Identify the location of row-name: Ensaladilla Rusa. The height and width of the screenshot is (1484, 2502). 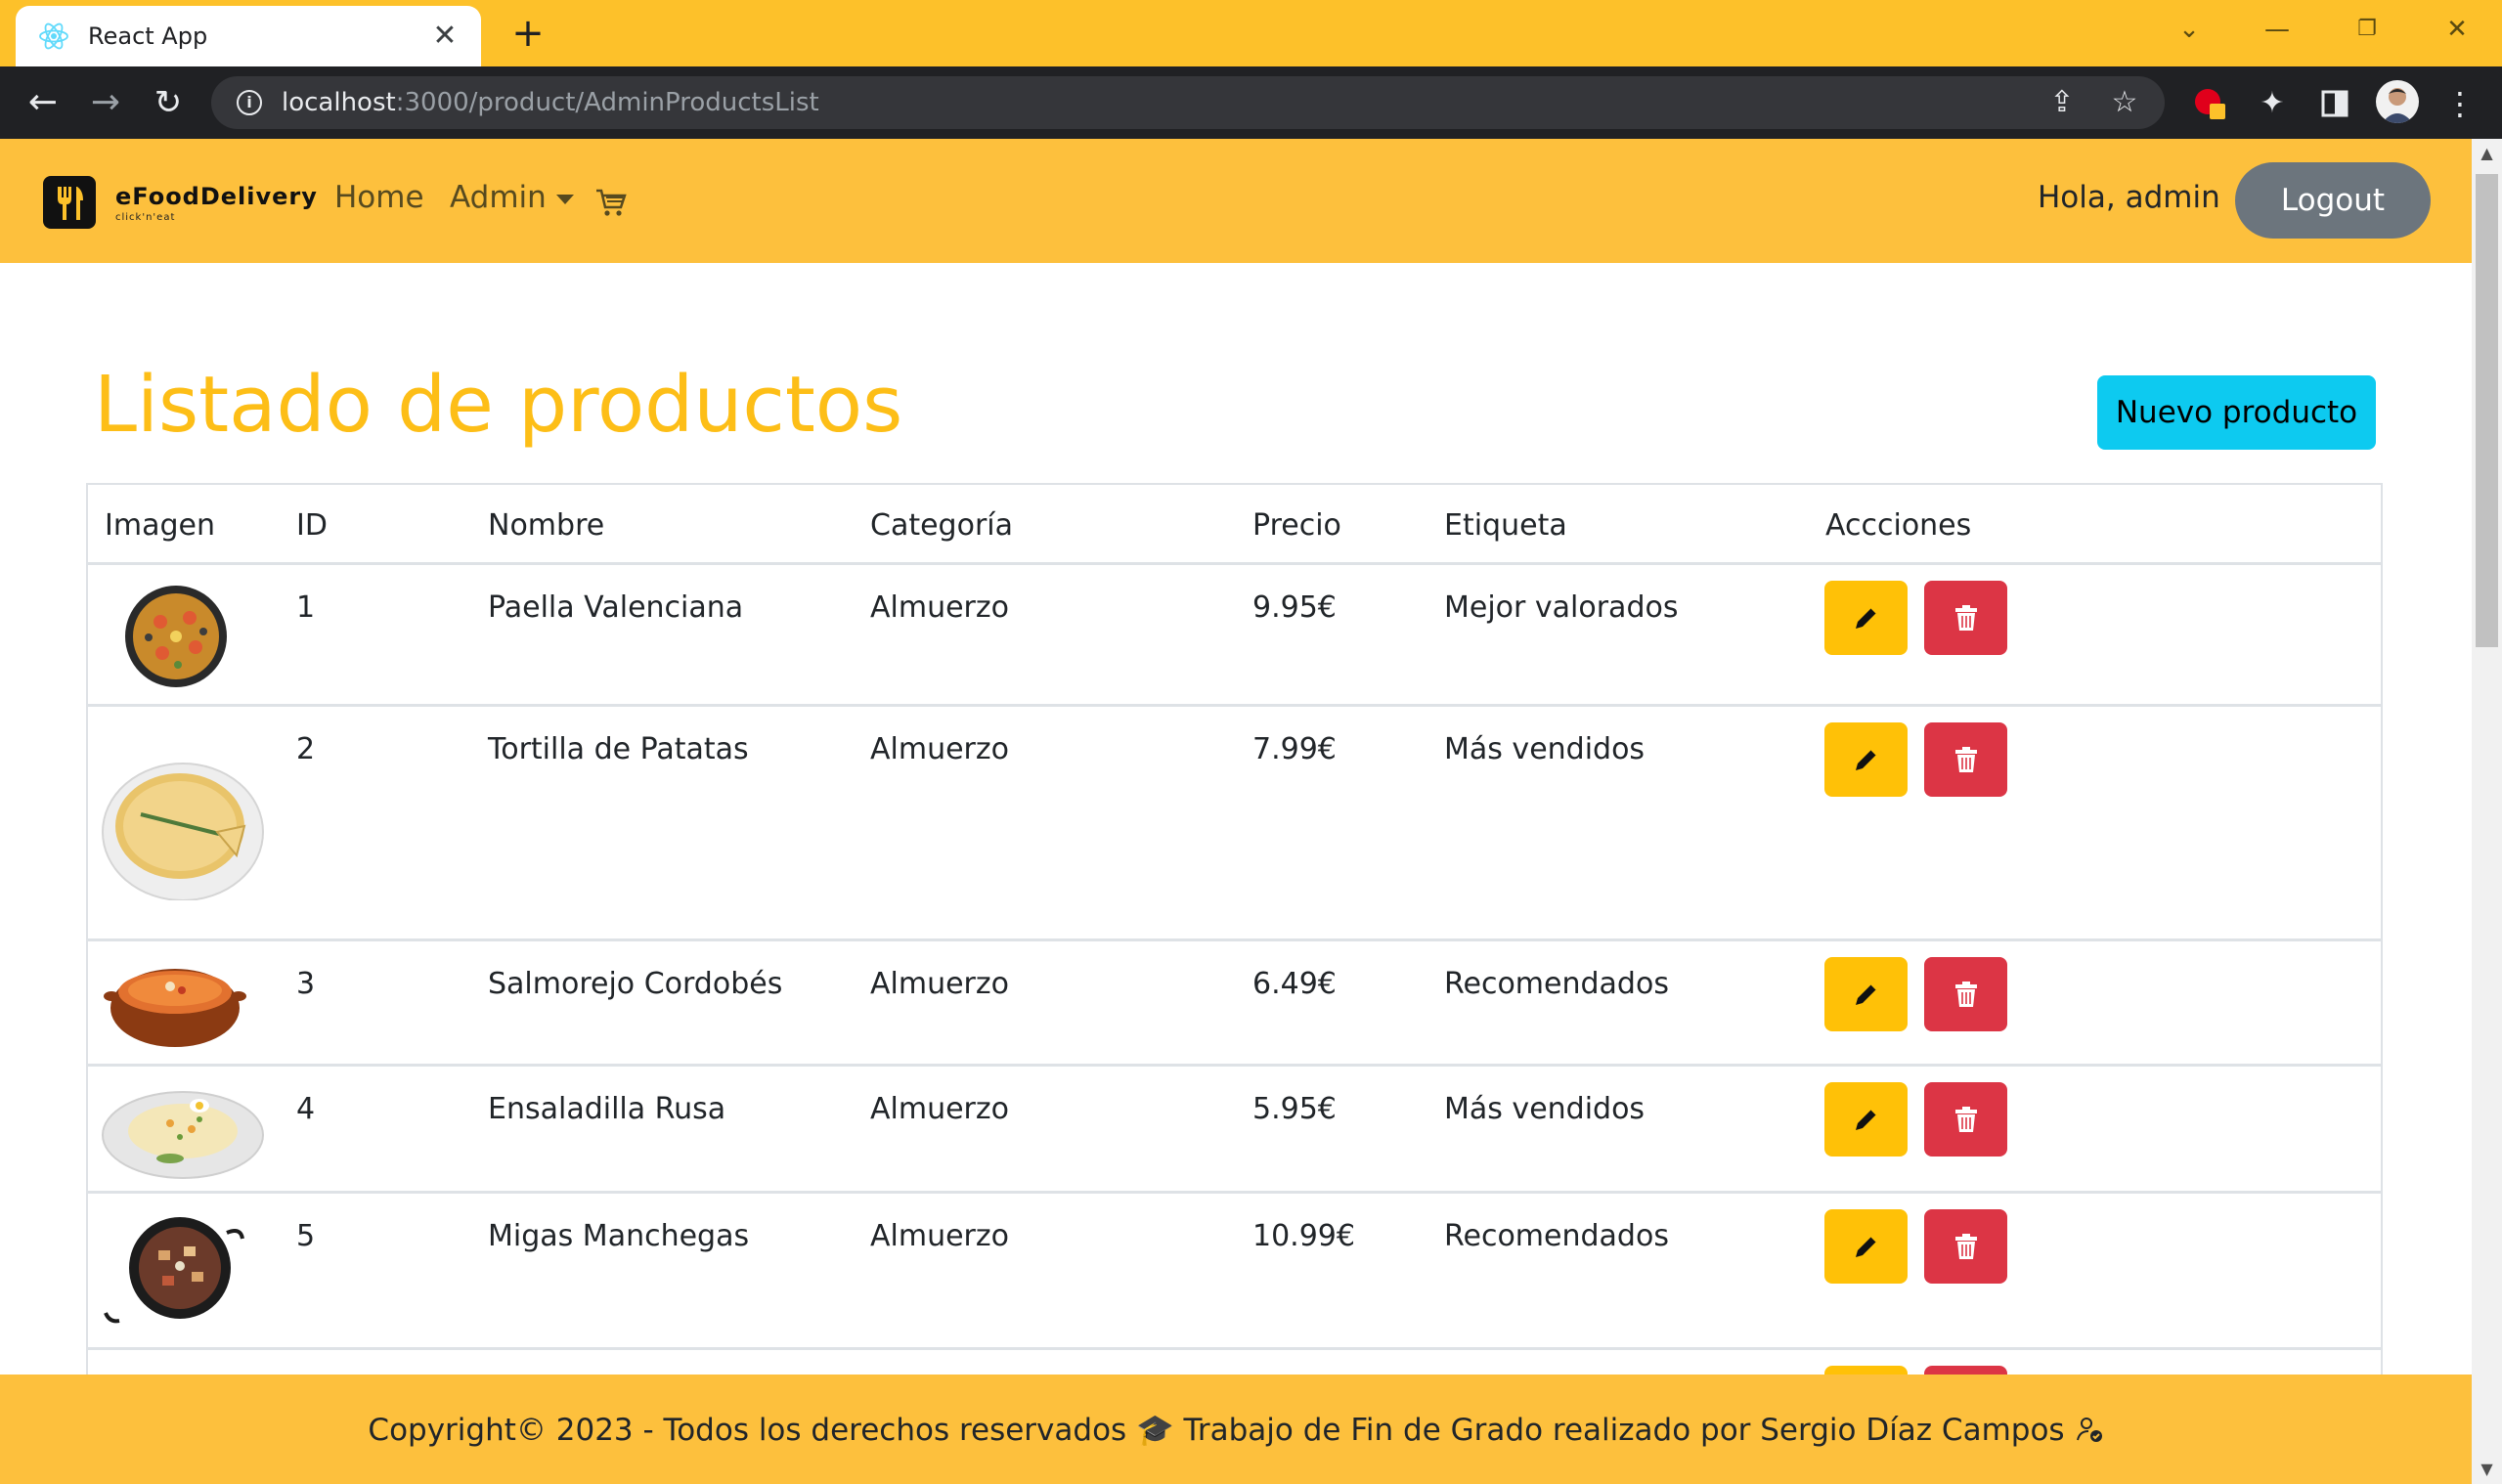
(607, 1109).